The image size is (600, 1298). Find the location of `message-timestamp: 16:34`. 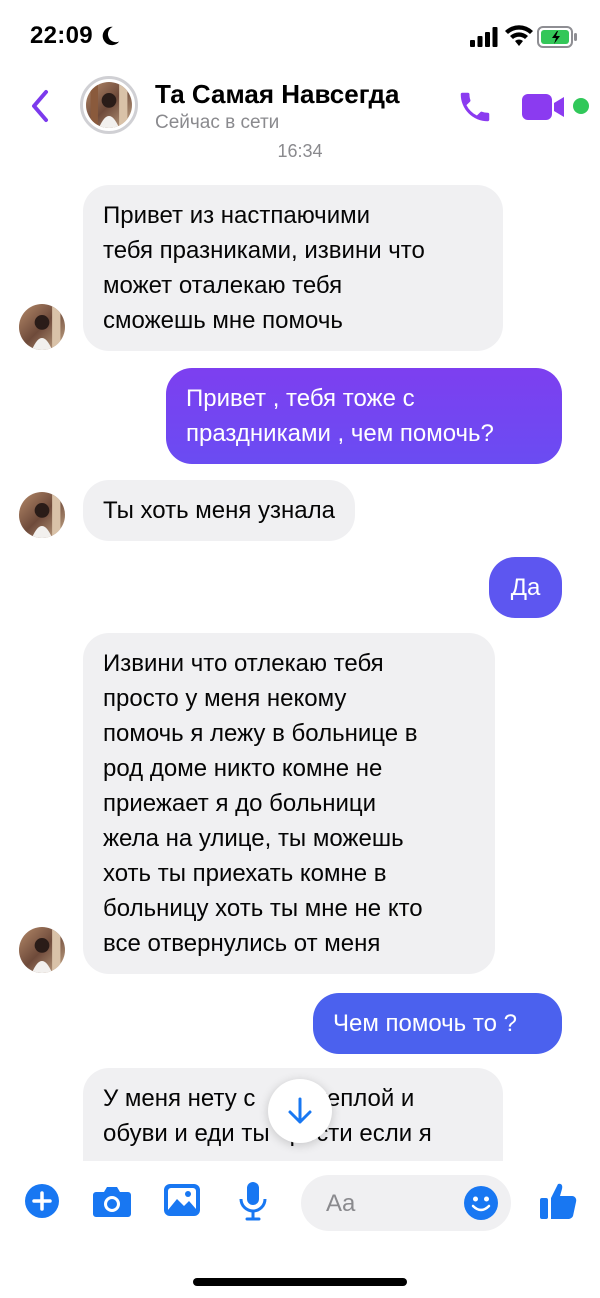

message-timestamp: 16:34 is located at coordinates (300, 151).